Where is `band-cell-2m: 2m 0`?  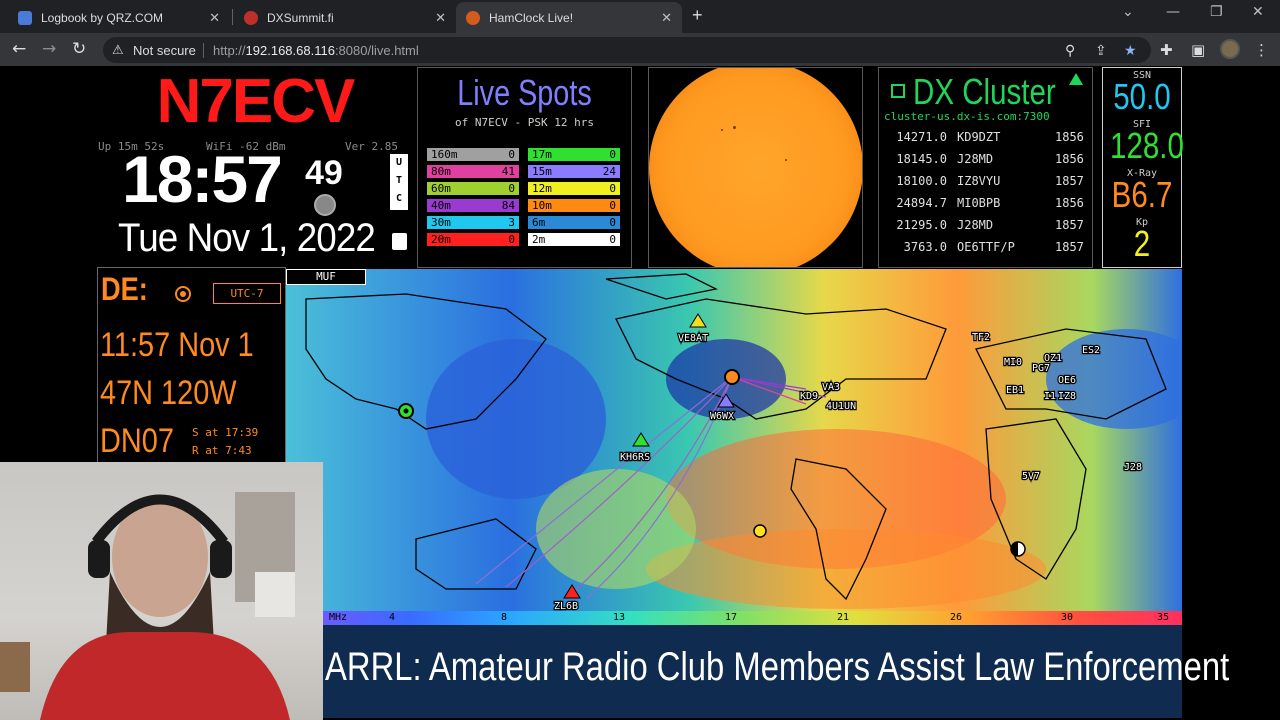
band-cell-2m: 2m 0 is located at coordinates (574, 239).